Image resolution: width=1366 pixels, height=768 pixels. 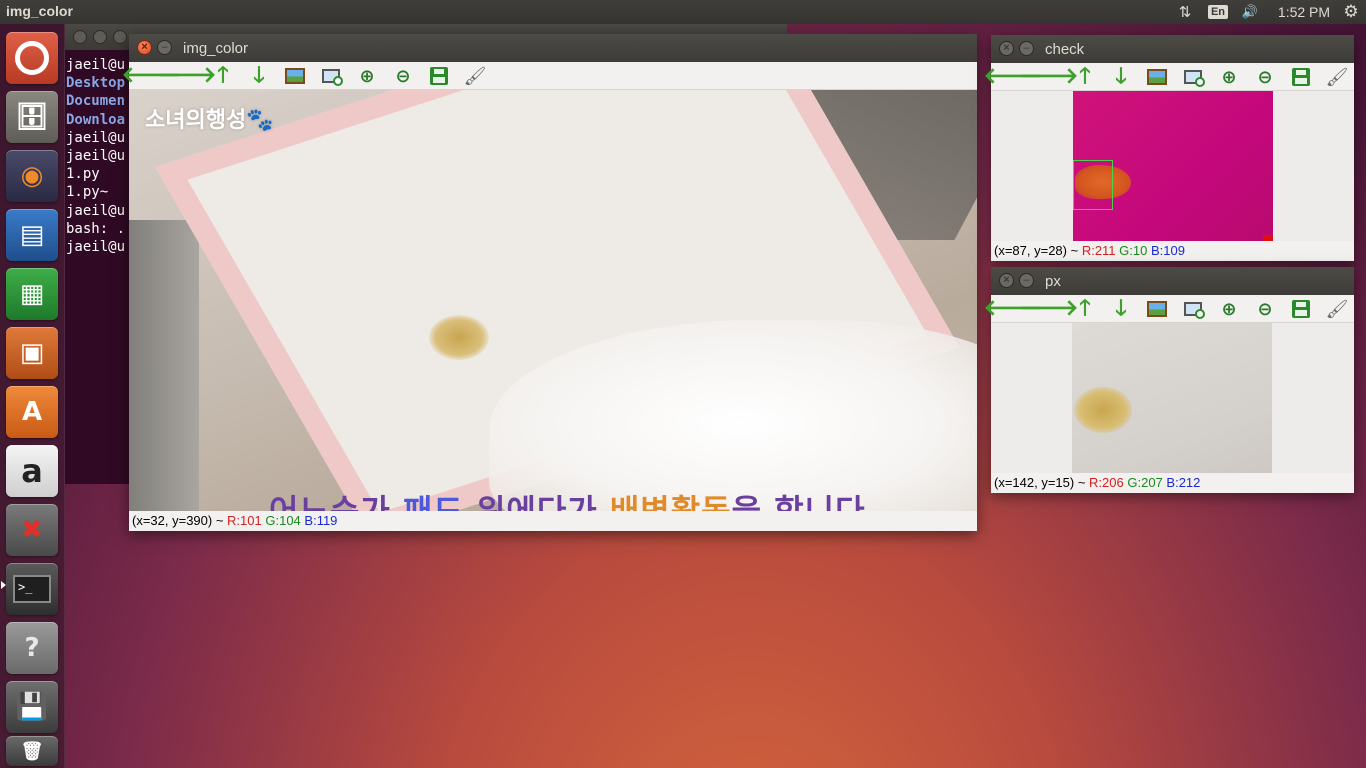 What do you see at coordinates (120, 37) in the screenshot?
I see `terminal-maximize-button` at bounding box center [120, 37].